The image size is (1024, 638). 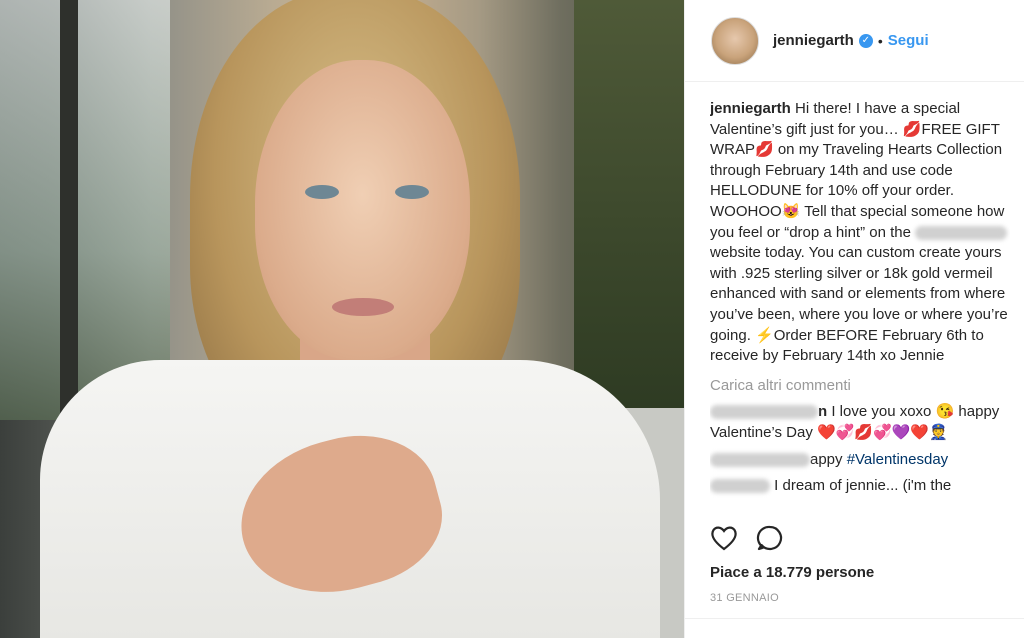 I want to click on header-username: jenniegarth, so click(x=813, y=40).